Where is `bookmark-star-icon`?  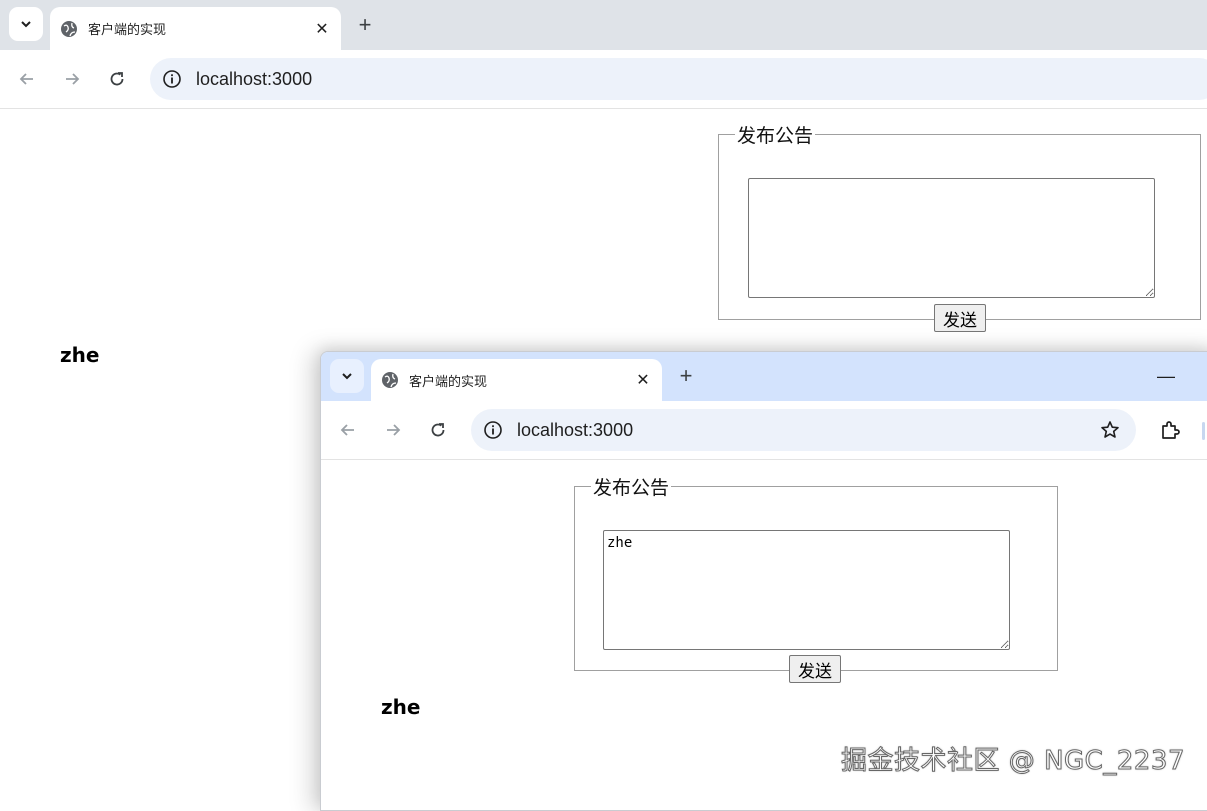 bookmark-star-icon is located at coordinates (1110, 430).